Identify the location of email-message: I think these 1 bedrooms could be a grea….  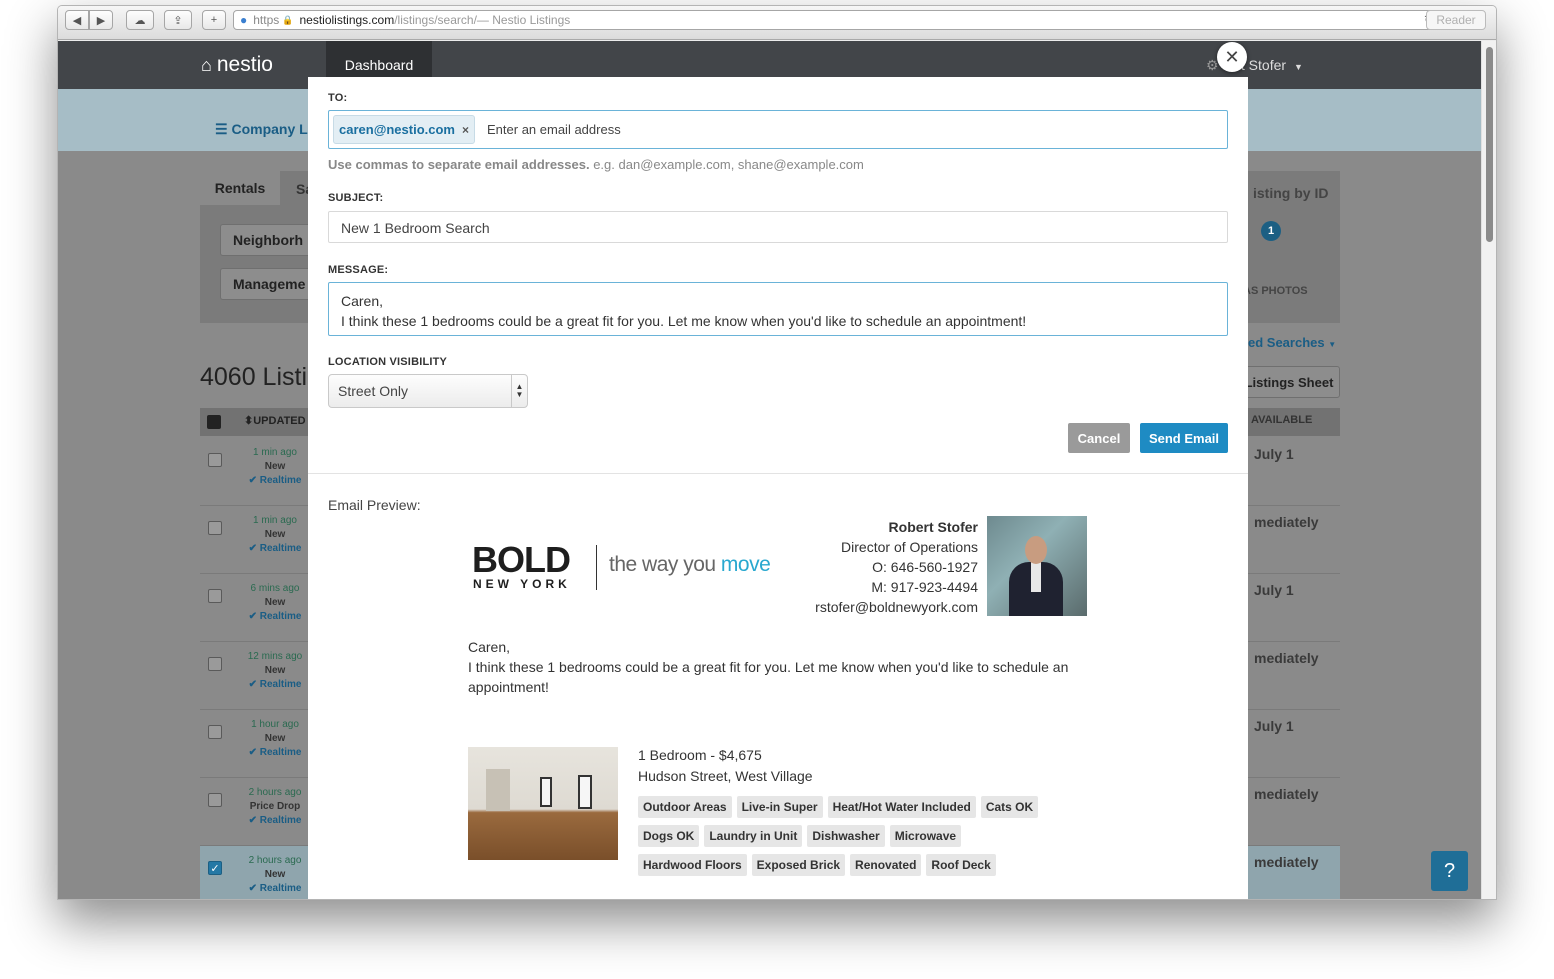
(768, 677).